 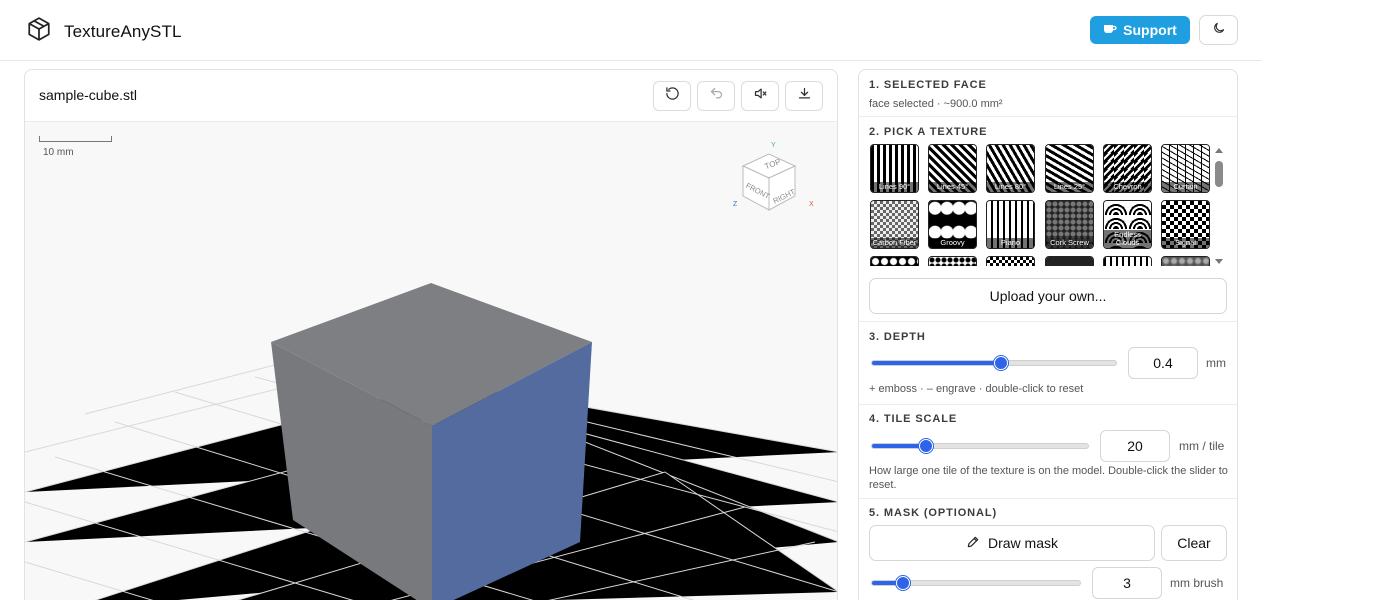 I want to click on draw-mask-button: Draw mask, so click(x=1012, y=543).